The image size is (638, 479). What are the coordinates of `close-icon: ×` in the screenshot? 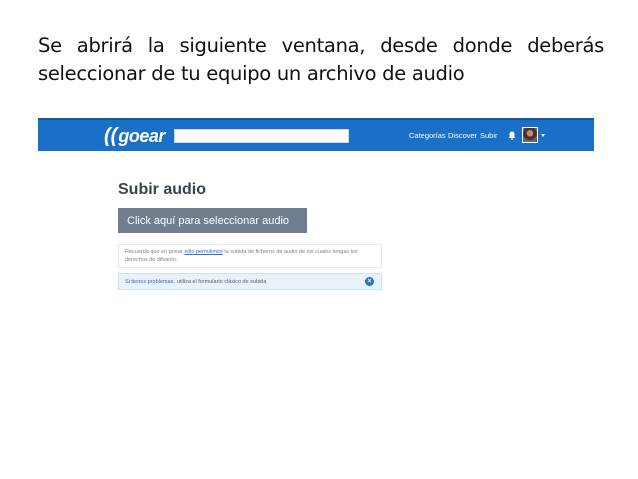 It's located at (369, 281).